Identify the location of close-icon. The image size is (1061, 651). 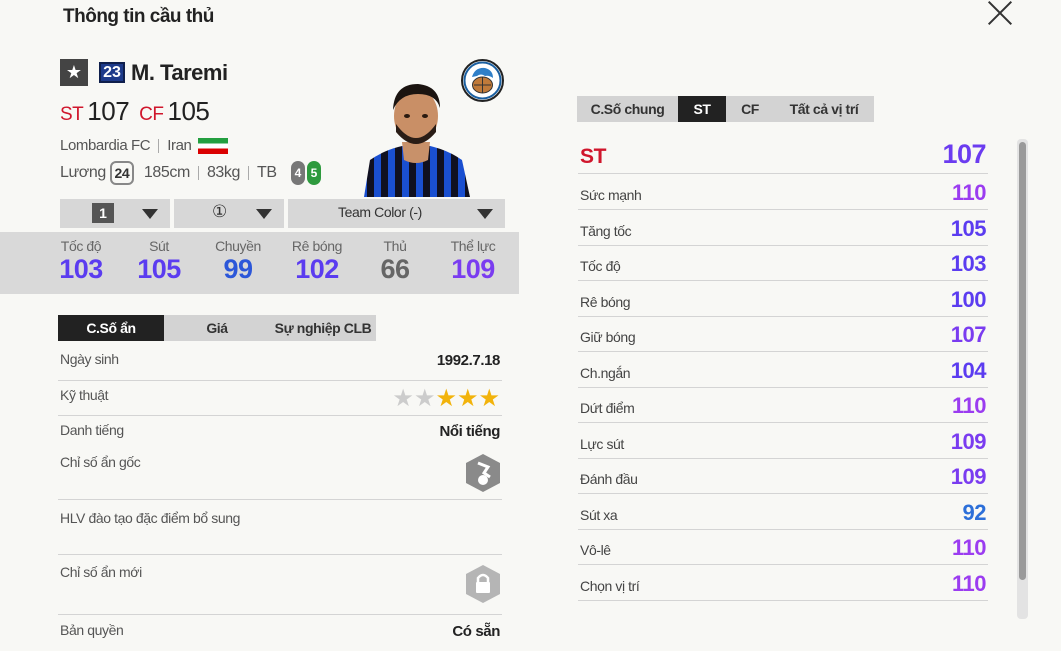
(1000, 13).